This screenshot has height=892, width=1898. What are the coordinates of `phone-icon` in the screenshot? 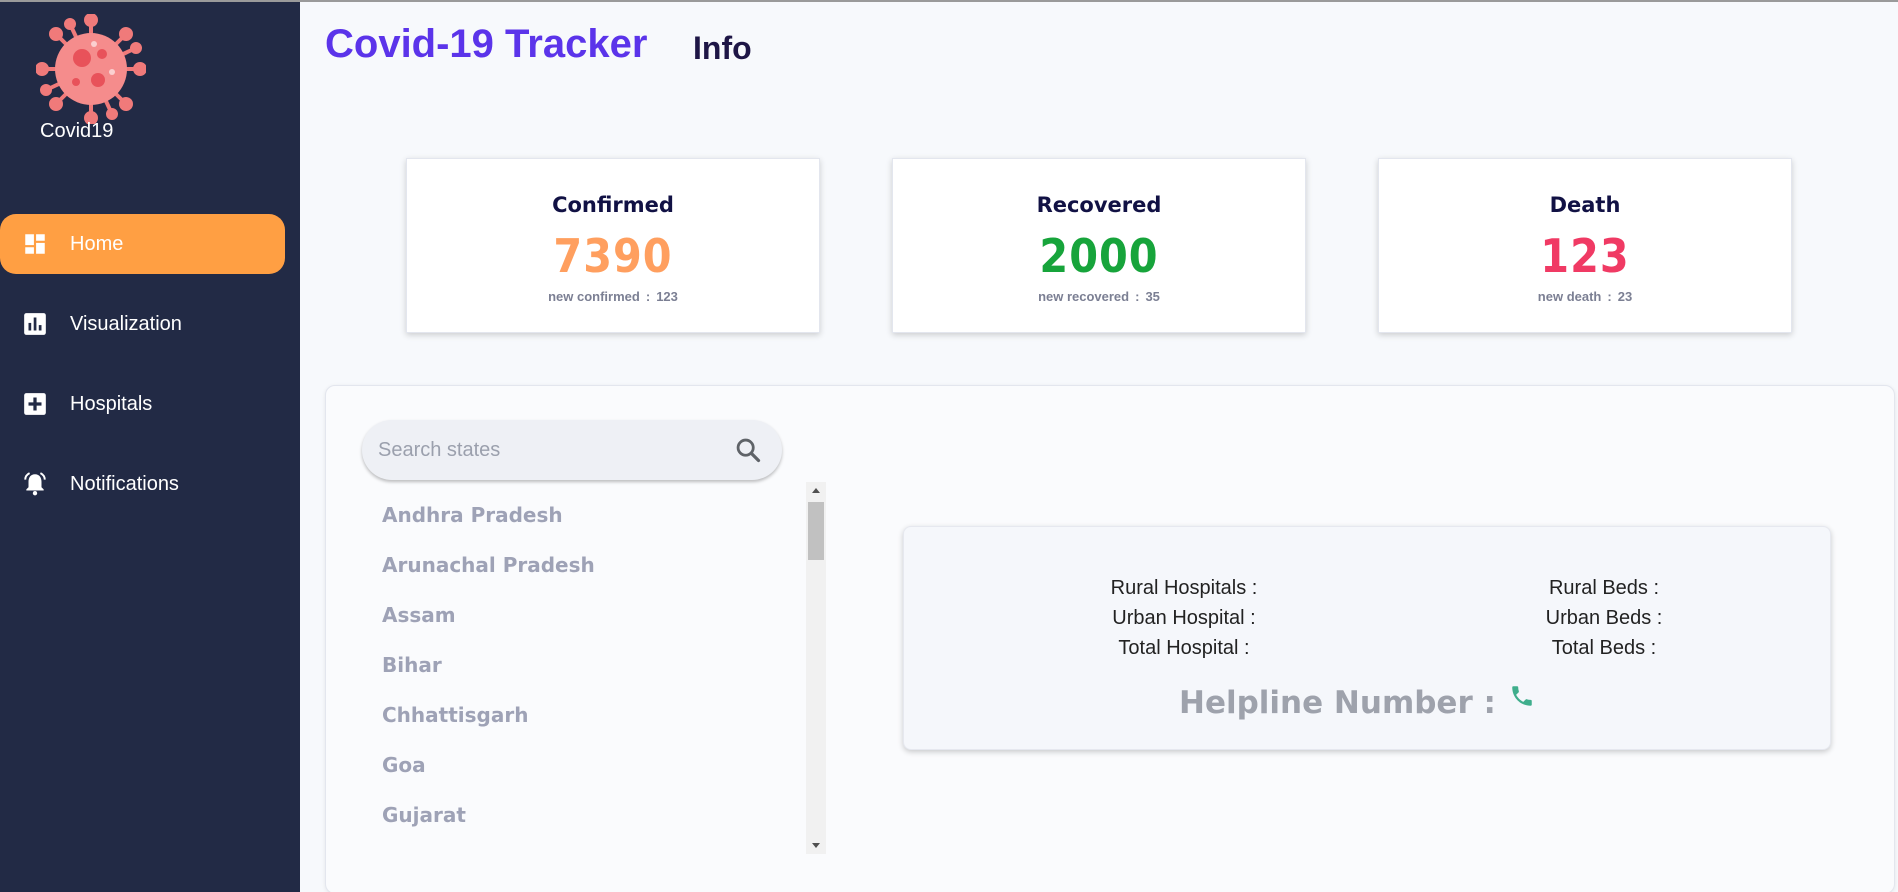 It's located at (1522, 696).